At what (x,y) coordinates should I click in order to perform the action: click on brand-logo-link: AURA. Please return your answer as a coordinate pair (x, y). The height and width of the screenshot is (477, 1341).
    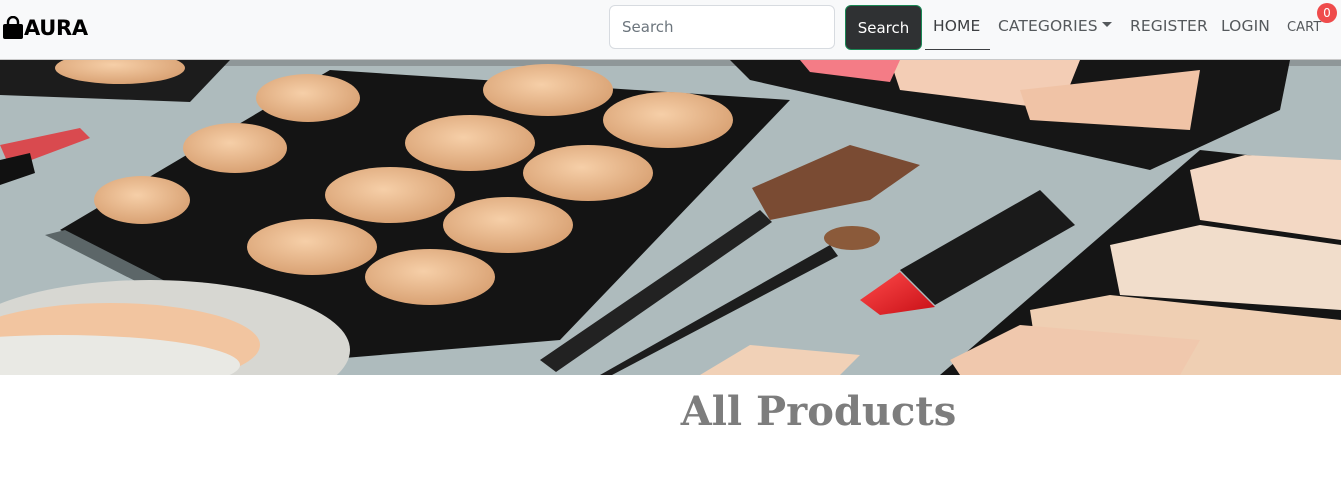
    Looking at the image, I should click on (45, 28).